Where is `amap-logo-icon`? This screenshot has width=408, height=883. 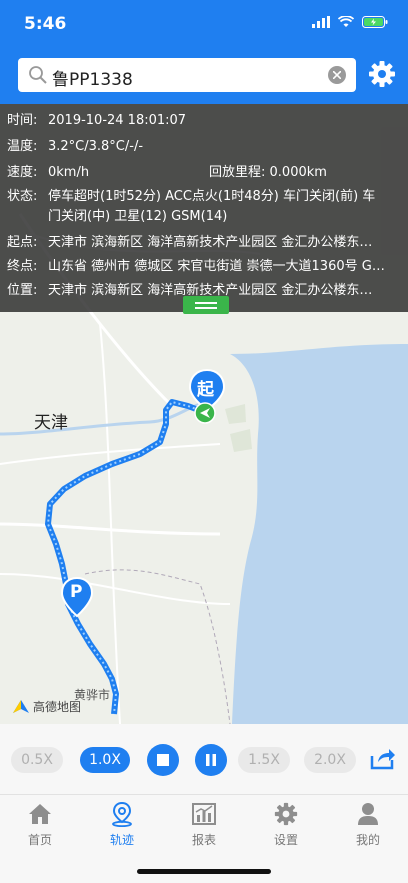 amap-logo-icon is located at coordinates (21, 706).